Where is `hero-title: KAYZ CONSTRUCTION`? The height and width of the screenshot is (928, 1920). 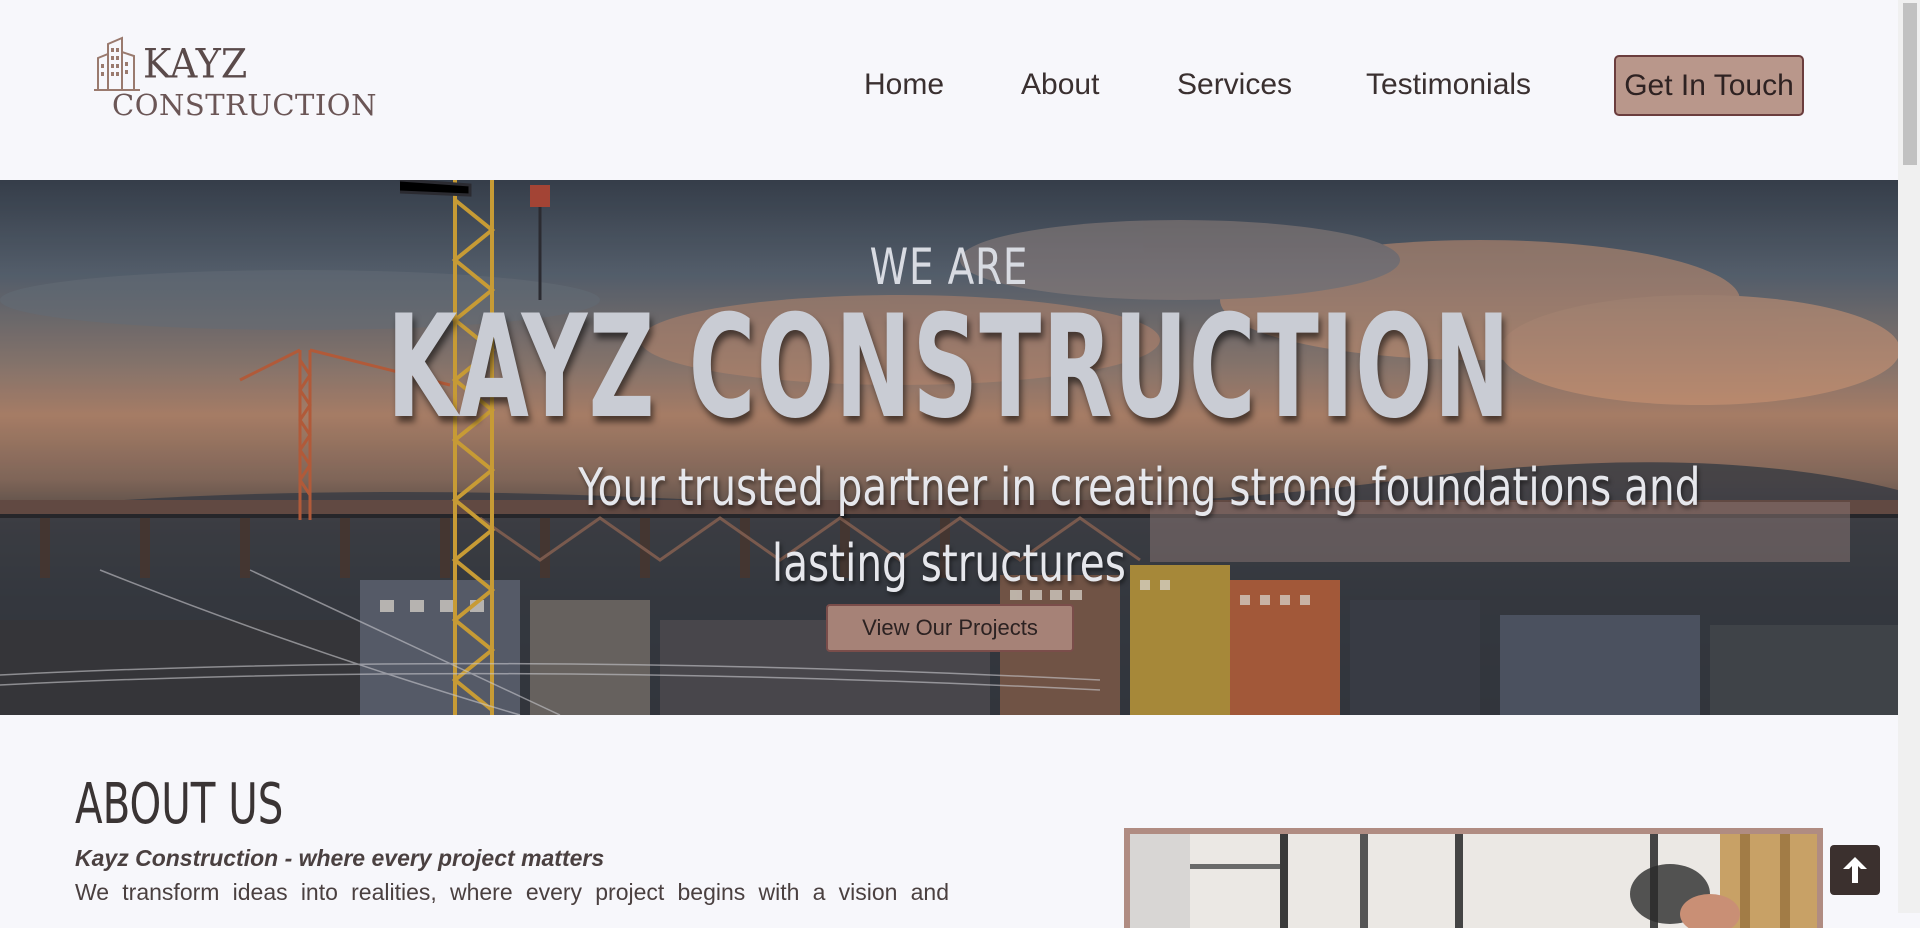 hero-title: KAYZ CONSTRUCTION is located at coordinates (949, 367).